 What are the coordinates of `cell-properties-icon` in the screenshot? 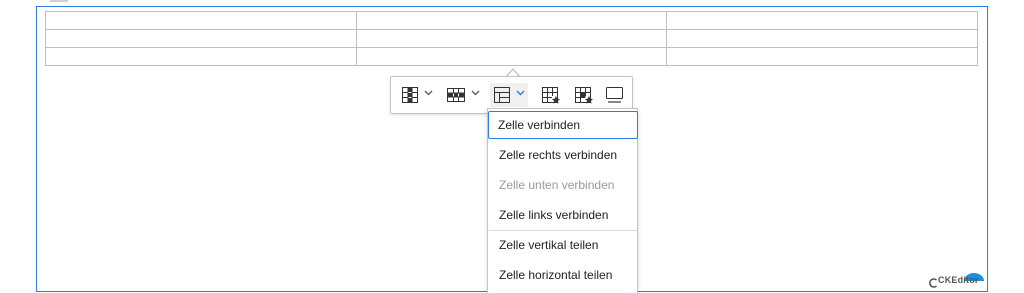 It's located at (584, 95).